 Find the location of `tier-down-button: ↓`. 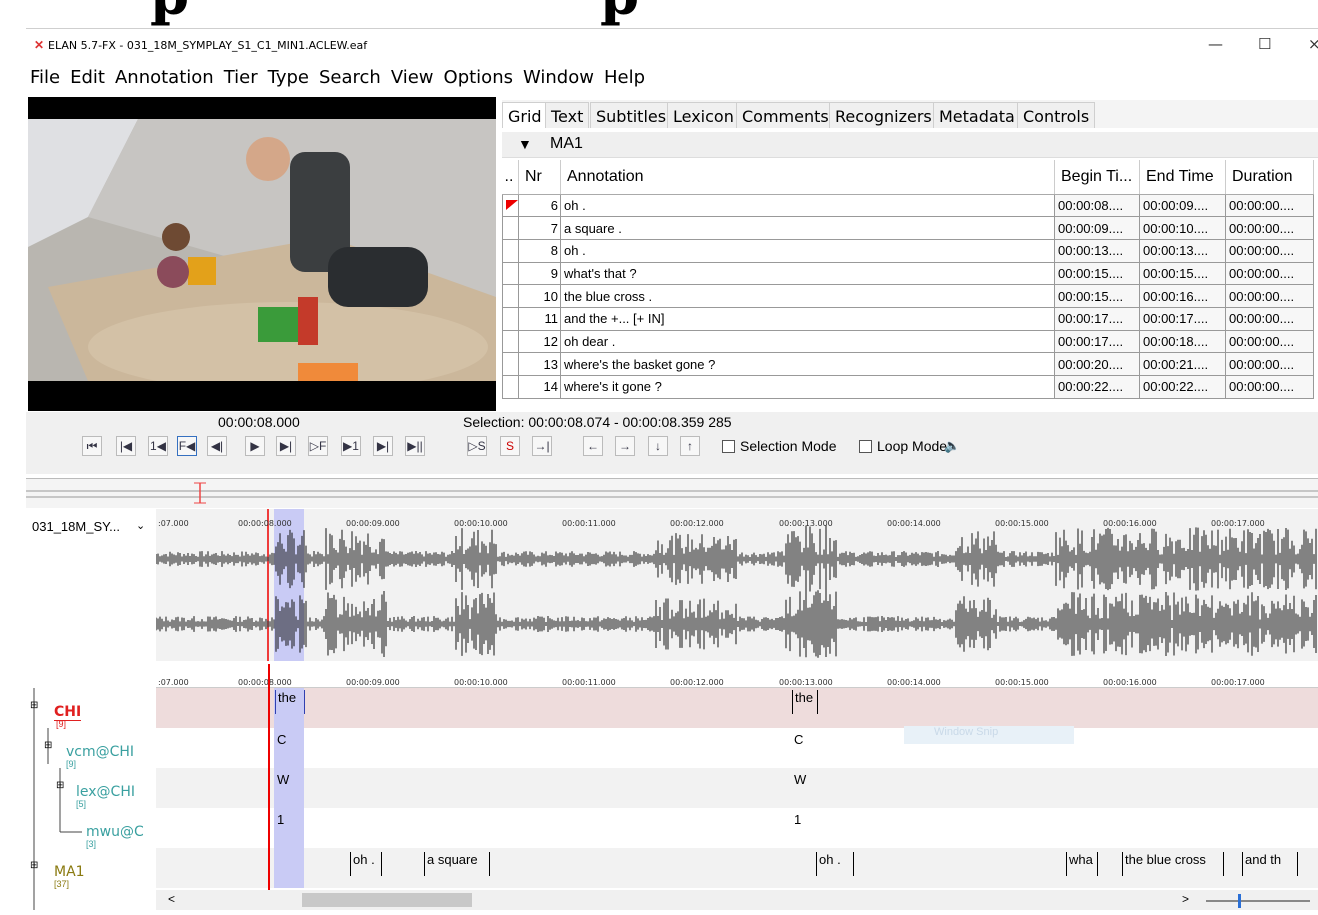

tier-down-button: ↓ is located at coordinates (658, 446).